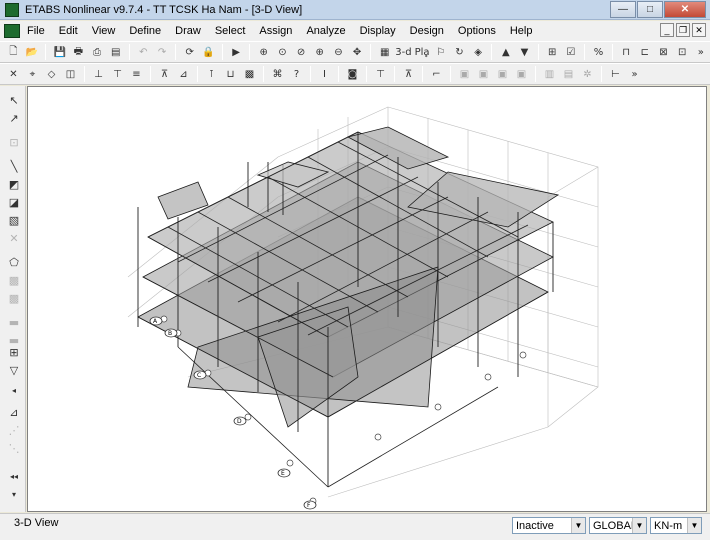 This screenshot has height=540, width=710. What do you see at coordinates (14, 100) in the screenshot?
I see `pointer-icon: ↖` at bounding box center [14, 100].